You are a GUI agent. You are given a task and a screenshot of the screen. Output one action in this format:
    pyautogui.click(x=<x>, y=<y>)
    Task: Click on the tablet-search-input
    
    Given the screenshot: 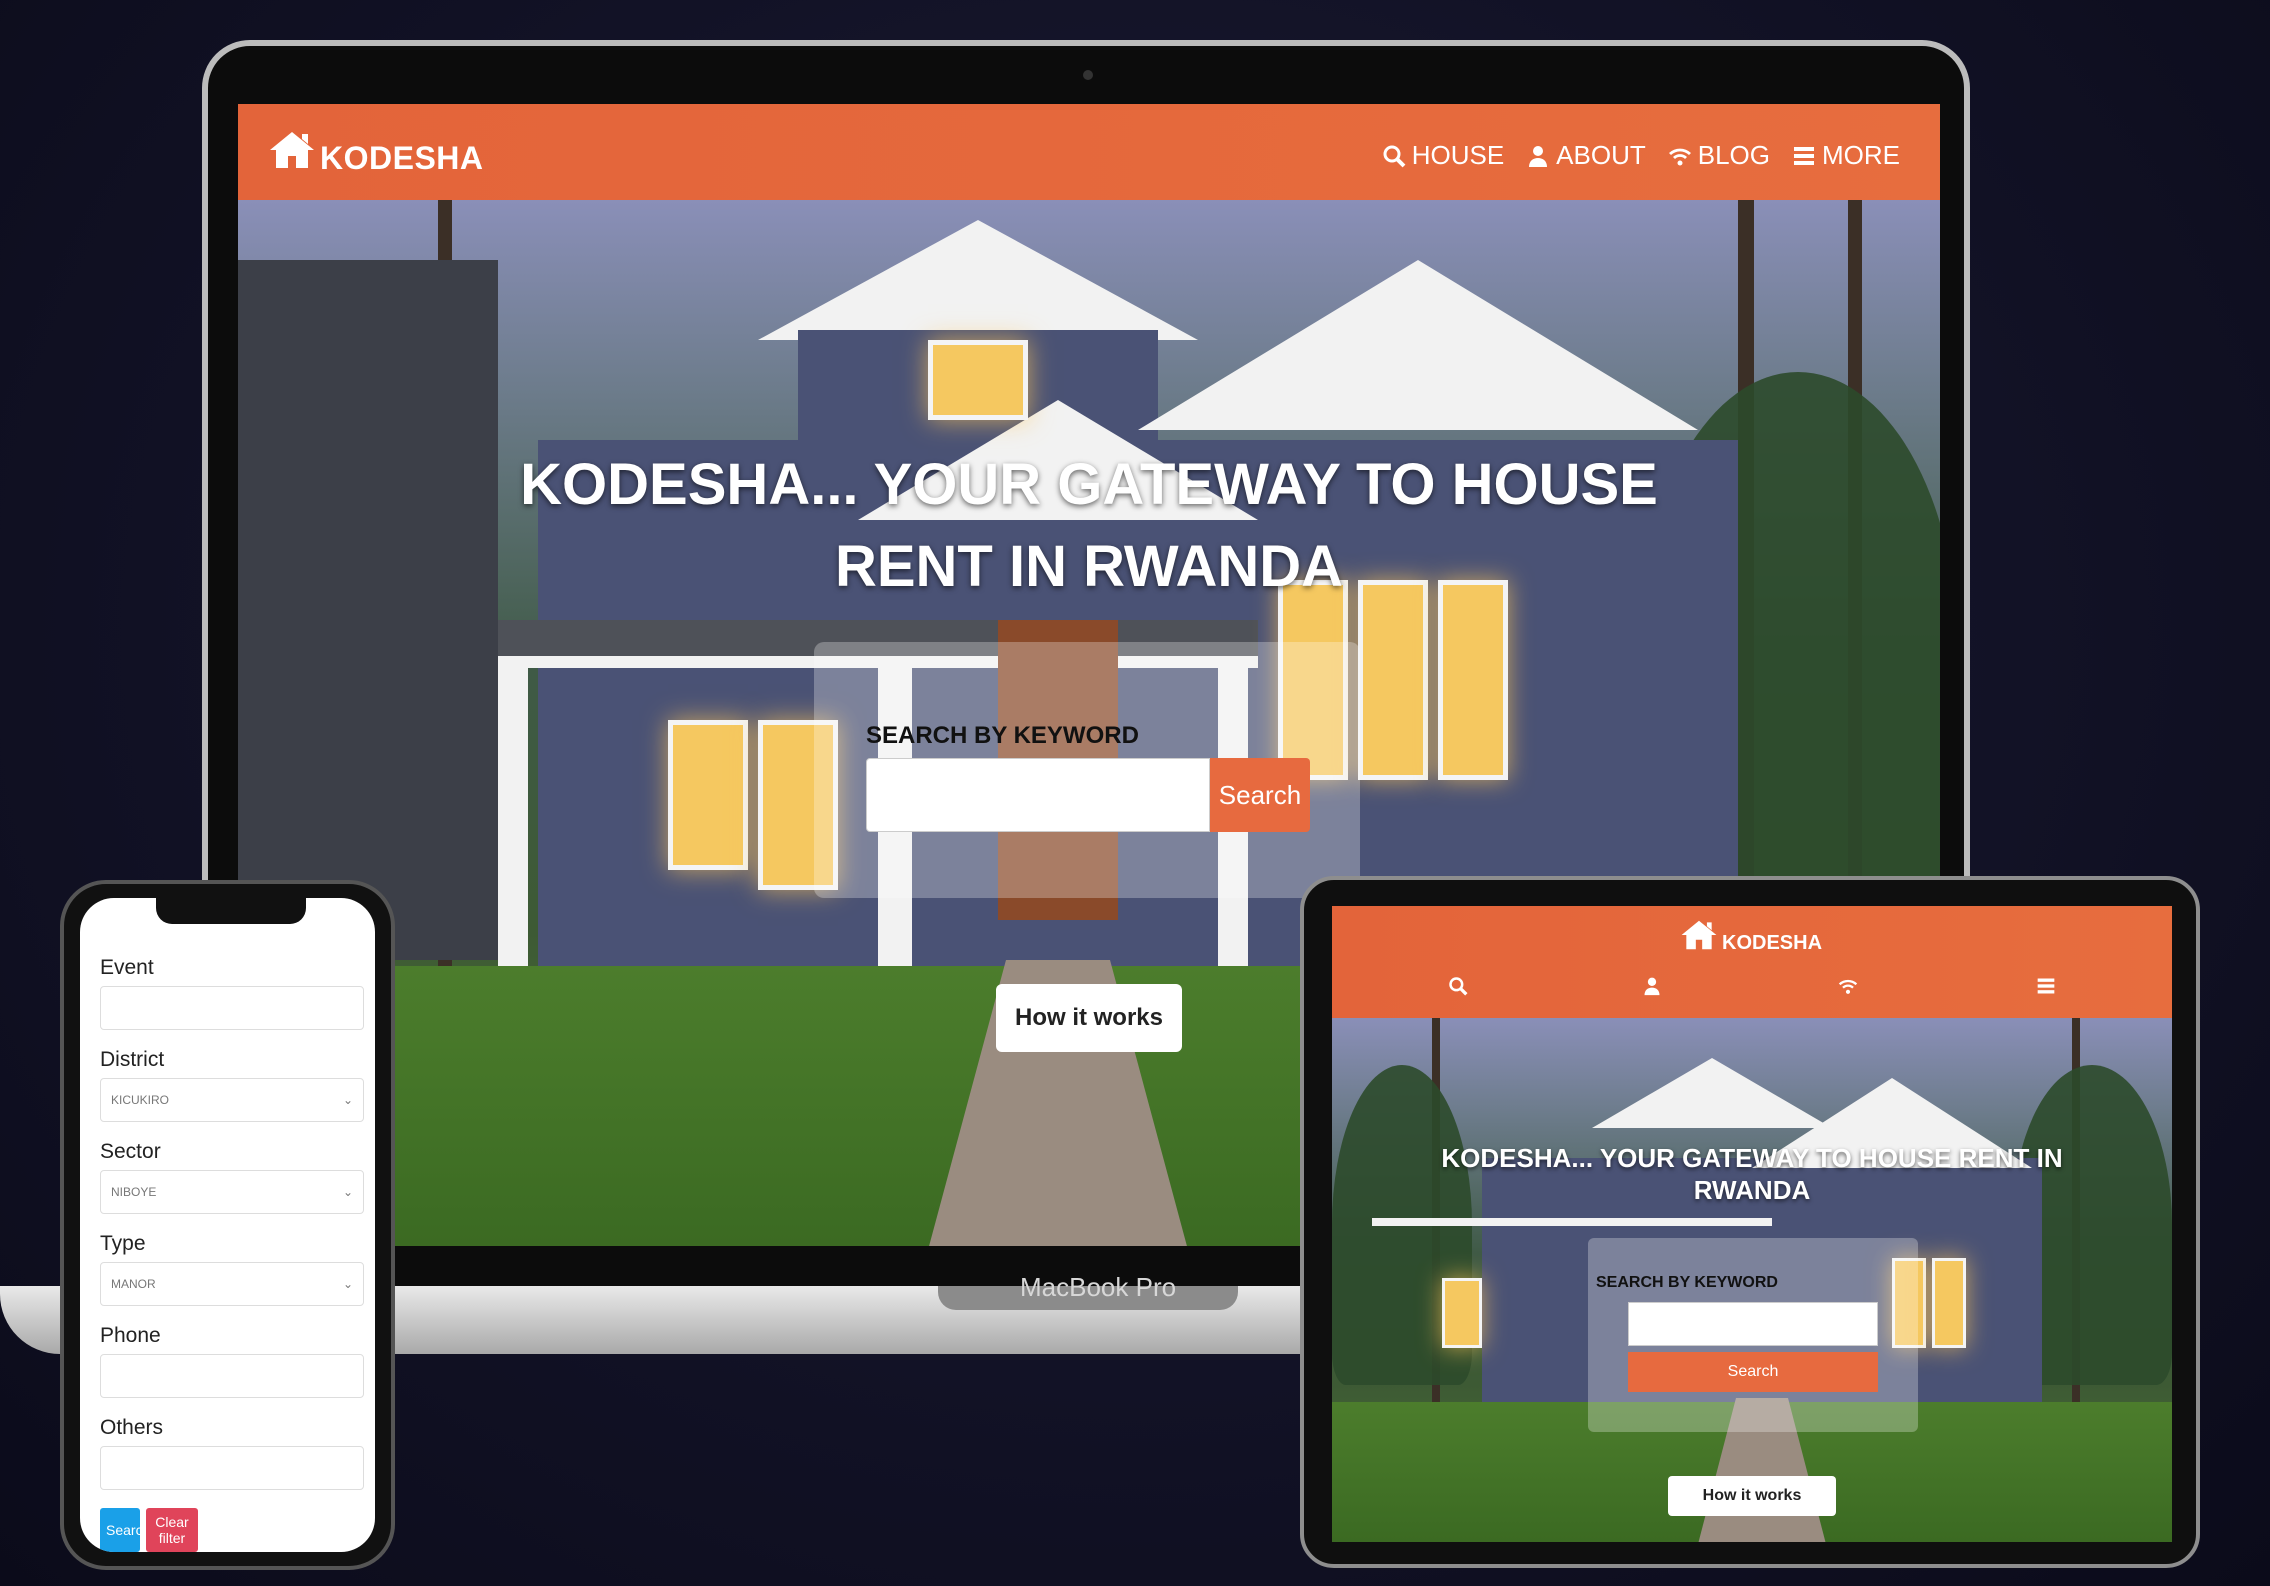 What is the action you would take?
    pyautogui.click(x=1753, y=1324)
    